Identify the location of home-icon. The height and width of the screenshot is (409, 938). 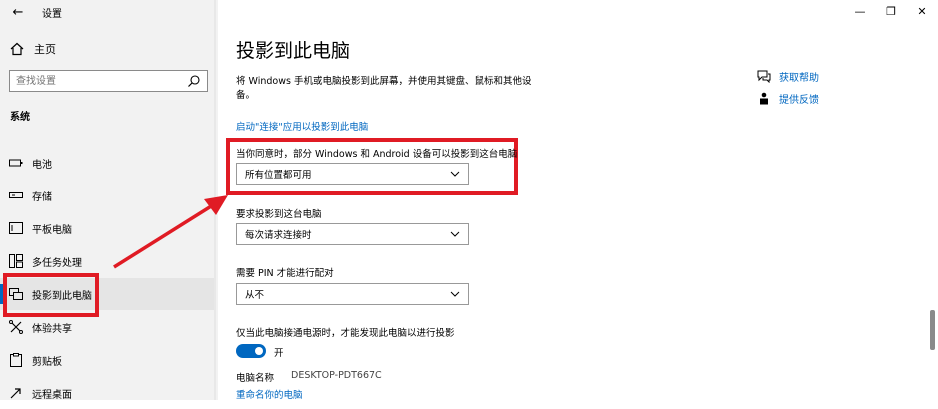
(17, 49).